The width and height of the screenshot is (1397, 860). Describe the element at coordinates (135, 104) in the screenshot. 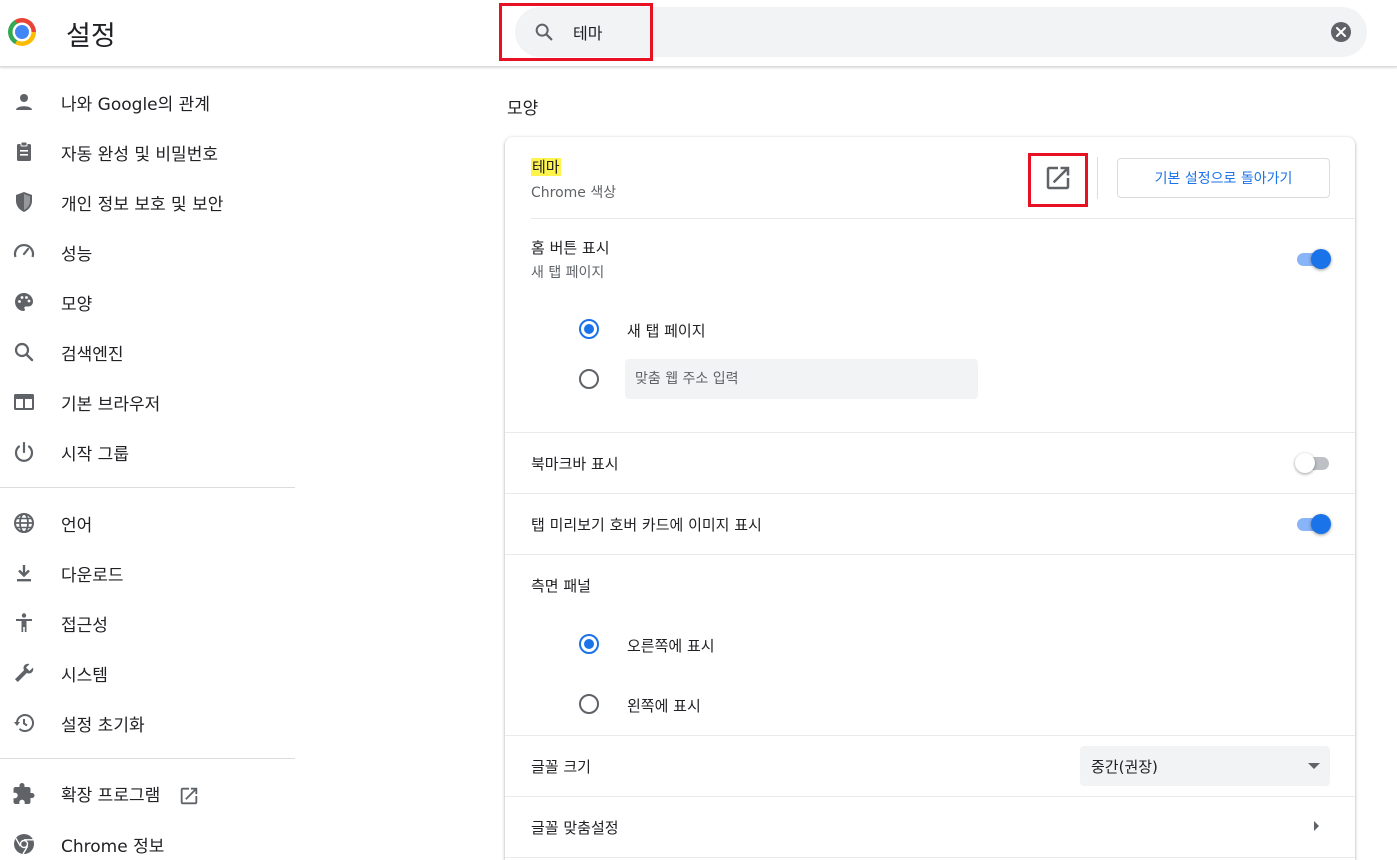

I see `sidebar-item-label: 나와 Google의 관계` at that location.